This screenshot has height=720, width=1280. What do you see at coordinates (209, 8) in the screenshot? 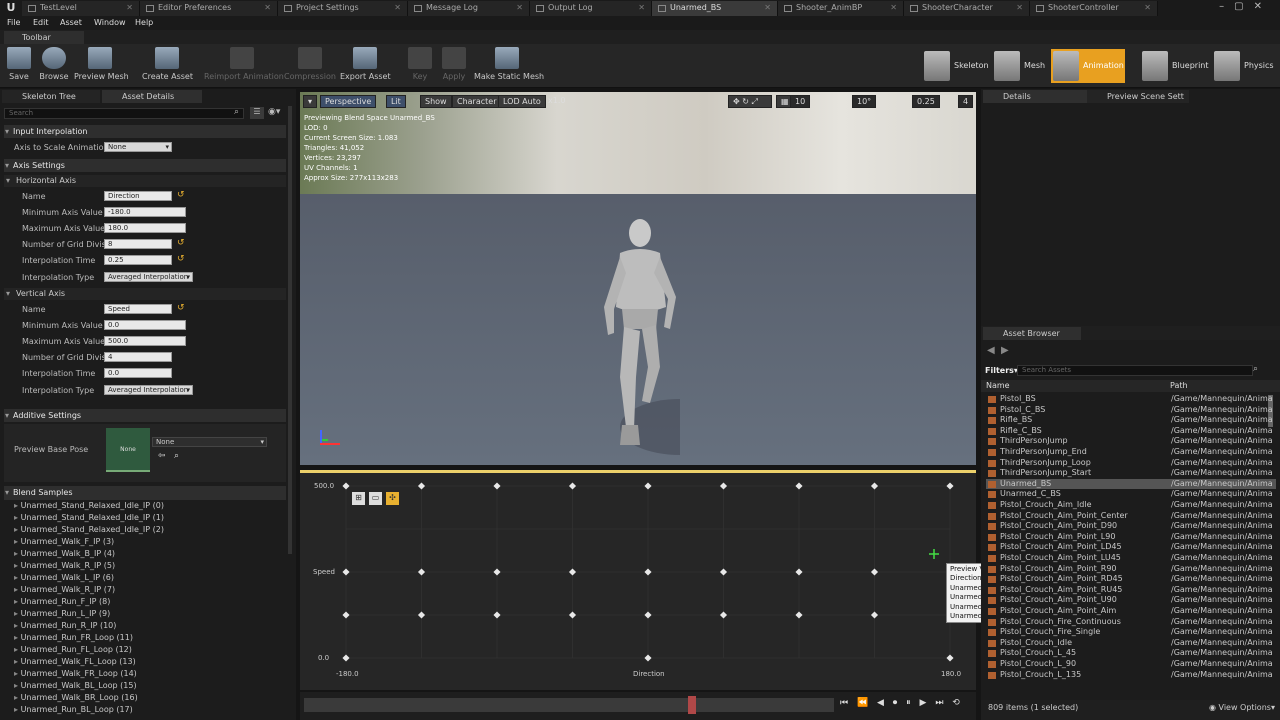
I see `tab-editor-preferences: Editor Preferences ✕` at bounding box center [209, 8].